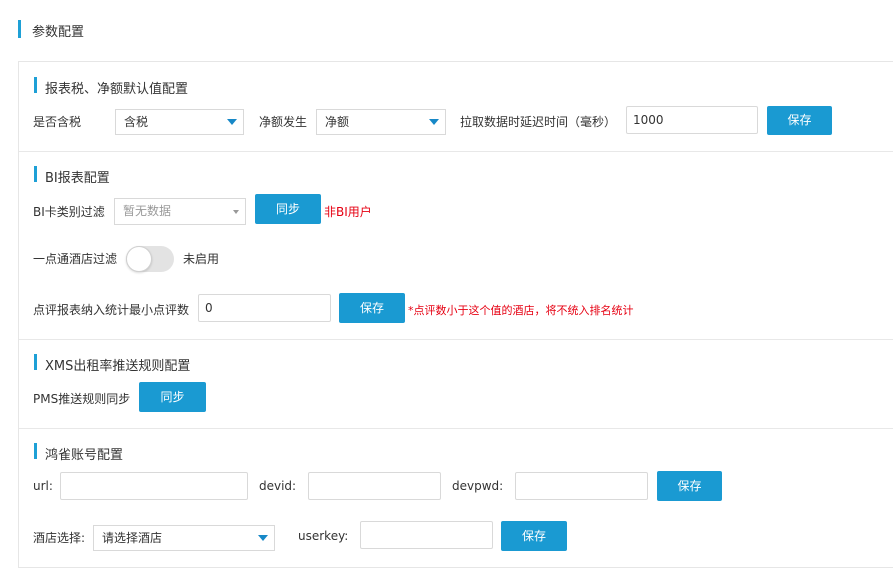  I want to click on delay-label: 拉取数据时延迟时间（毫秒）, so click(538, 122).